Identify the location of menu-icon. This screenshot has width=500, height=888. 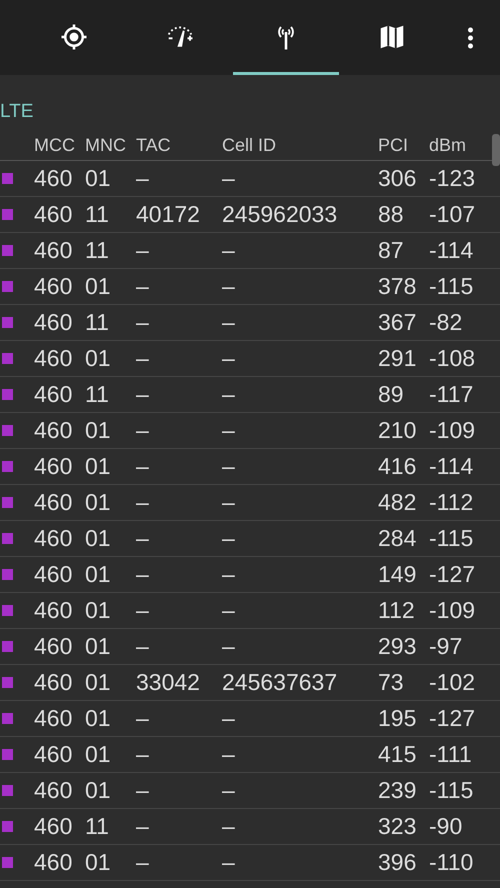
(470, 37).